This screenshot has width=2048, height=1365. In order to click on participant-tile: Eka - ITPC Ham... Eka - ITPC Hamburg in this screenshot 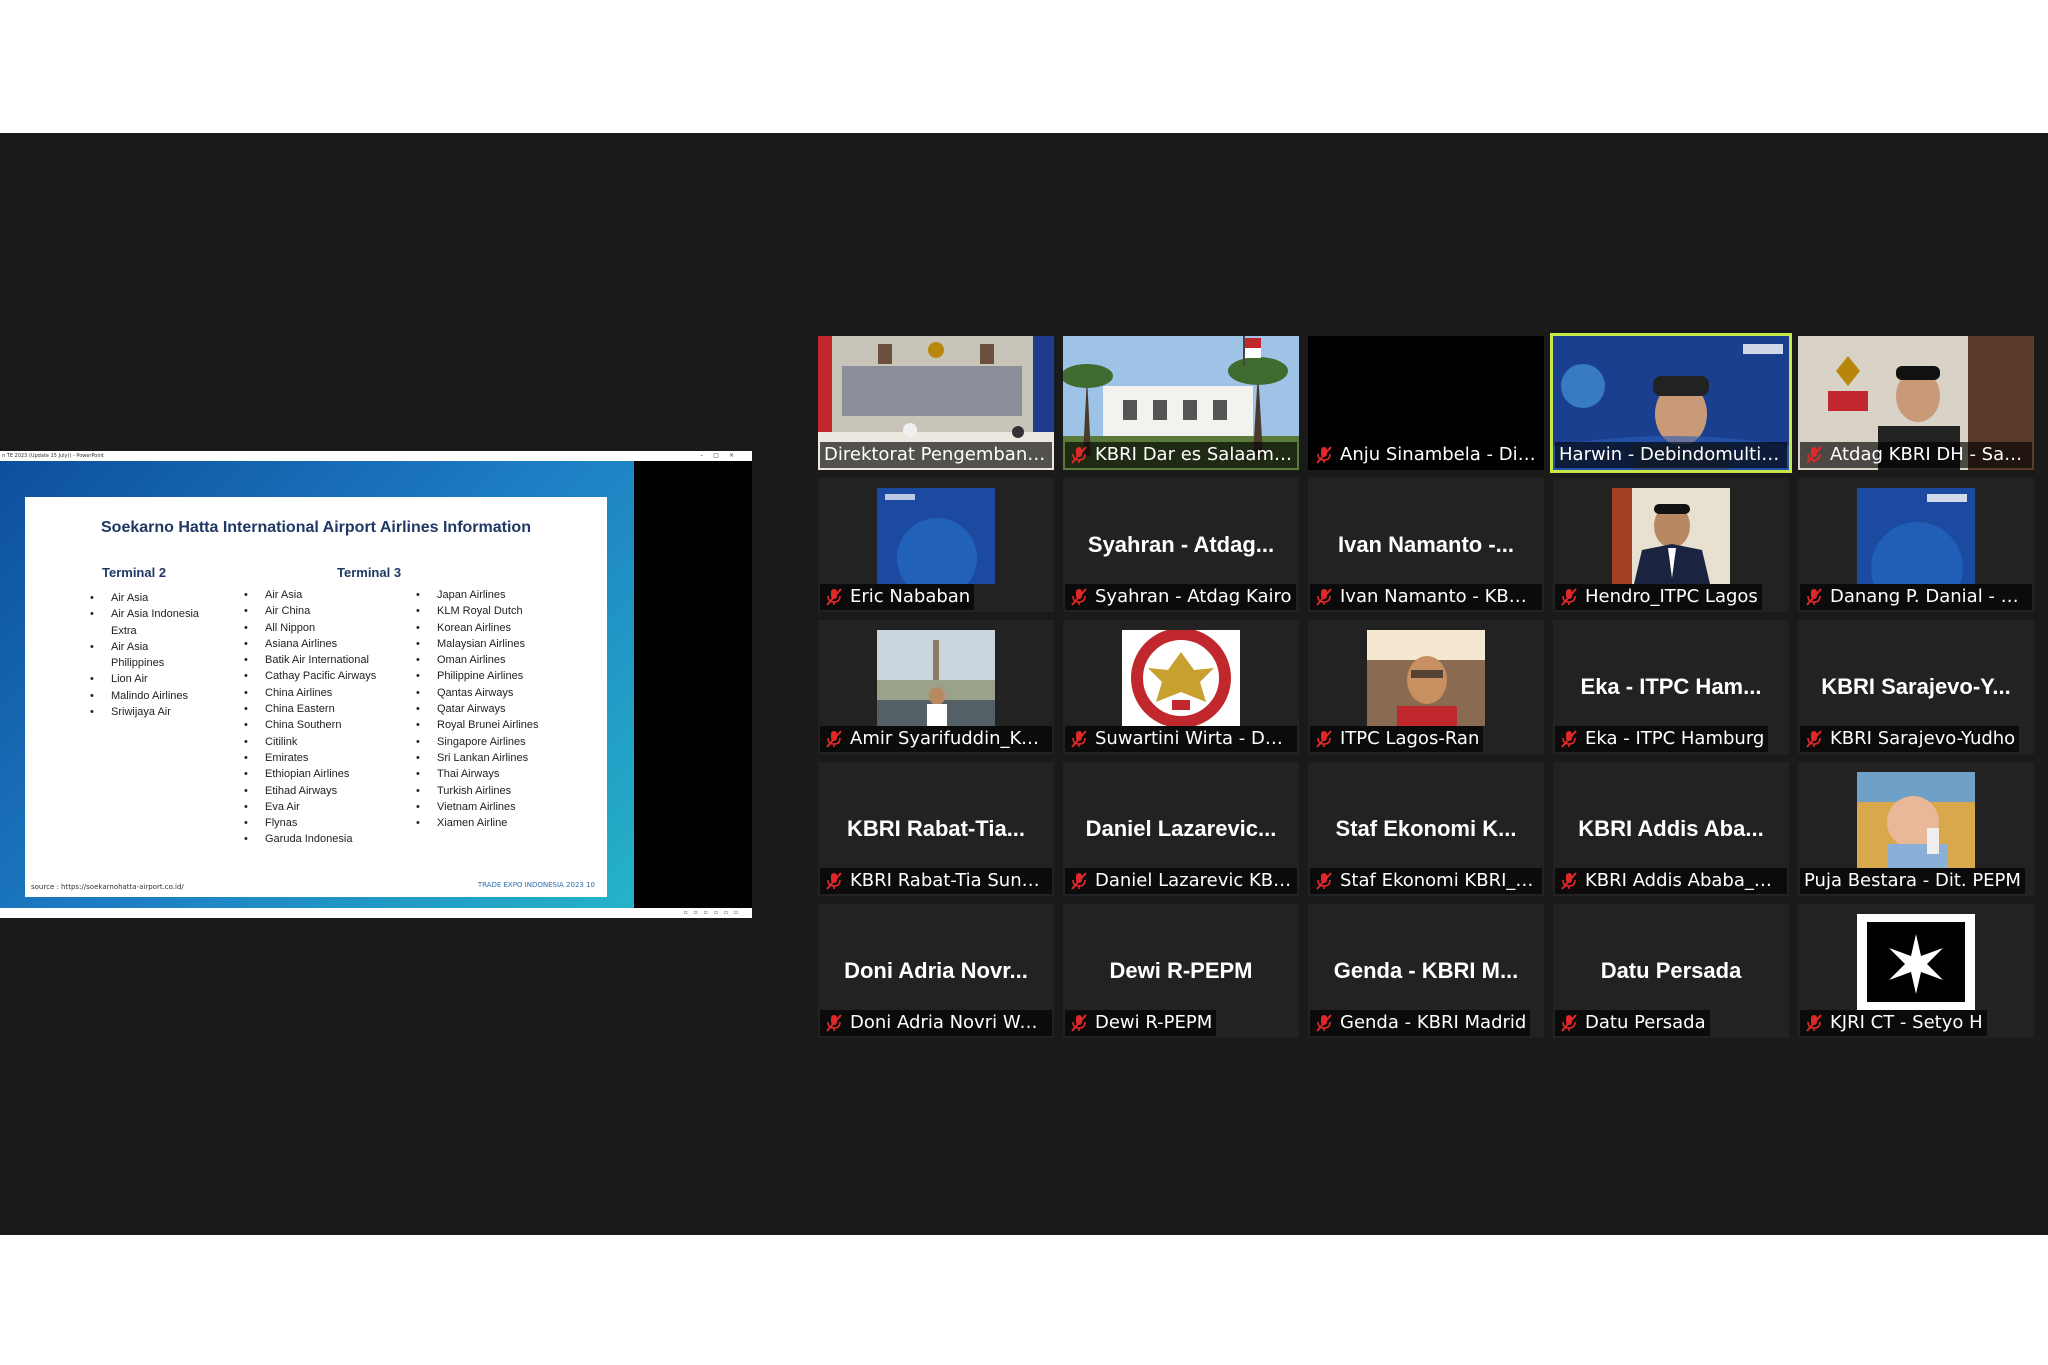, I will do `click(1671, 687)`.